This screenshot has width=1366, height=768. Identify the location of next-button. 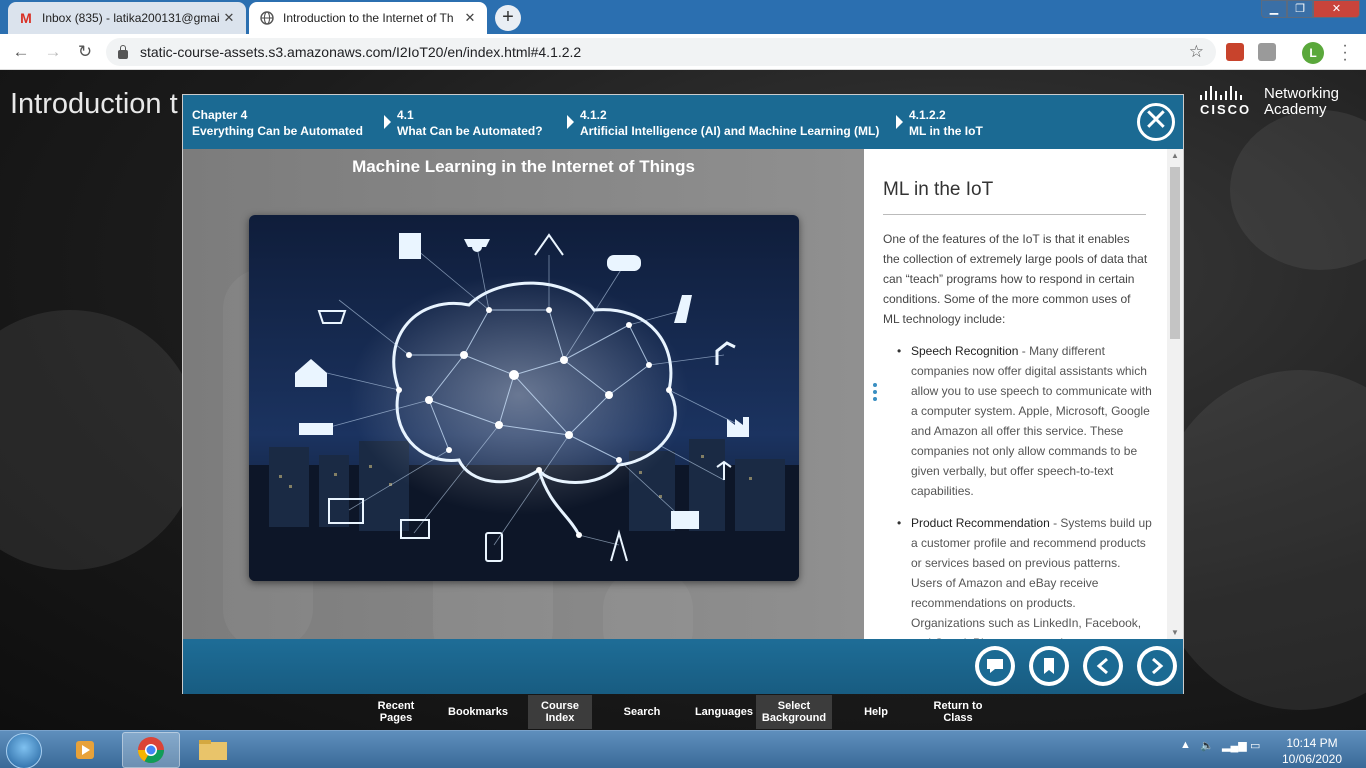
(1157, 666).